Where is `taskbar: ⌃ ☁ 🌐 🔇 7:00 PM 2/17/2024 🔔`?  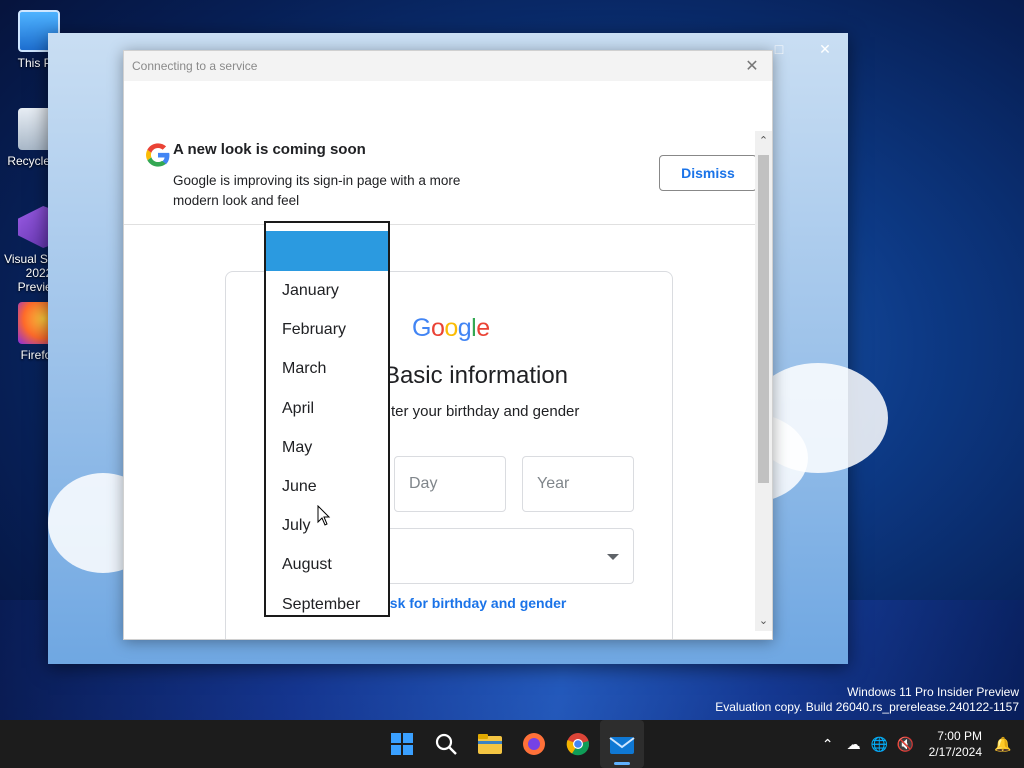
taskbar: ⌃ ☁ 🌐 🔇 7:00 PM 2/17/2024 🔔 is located at coordinates (512, 744).